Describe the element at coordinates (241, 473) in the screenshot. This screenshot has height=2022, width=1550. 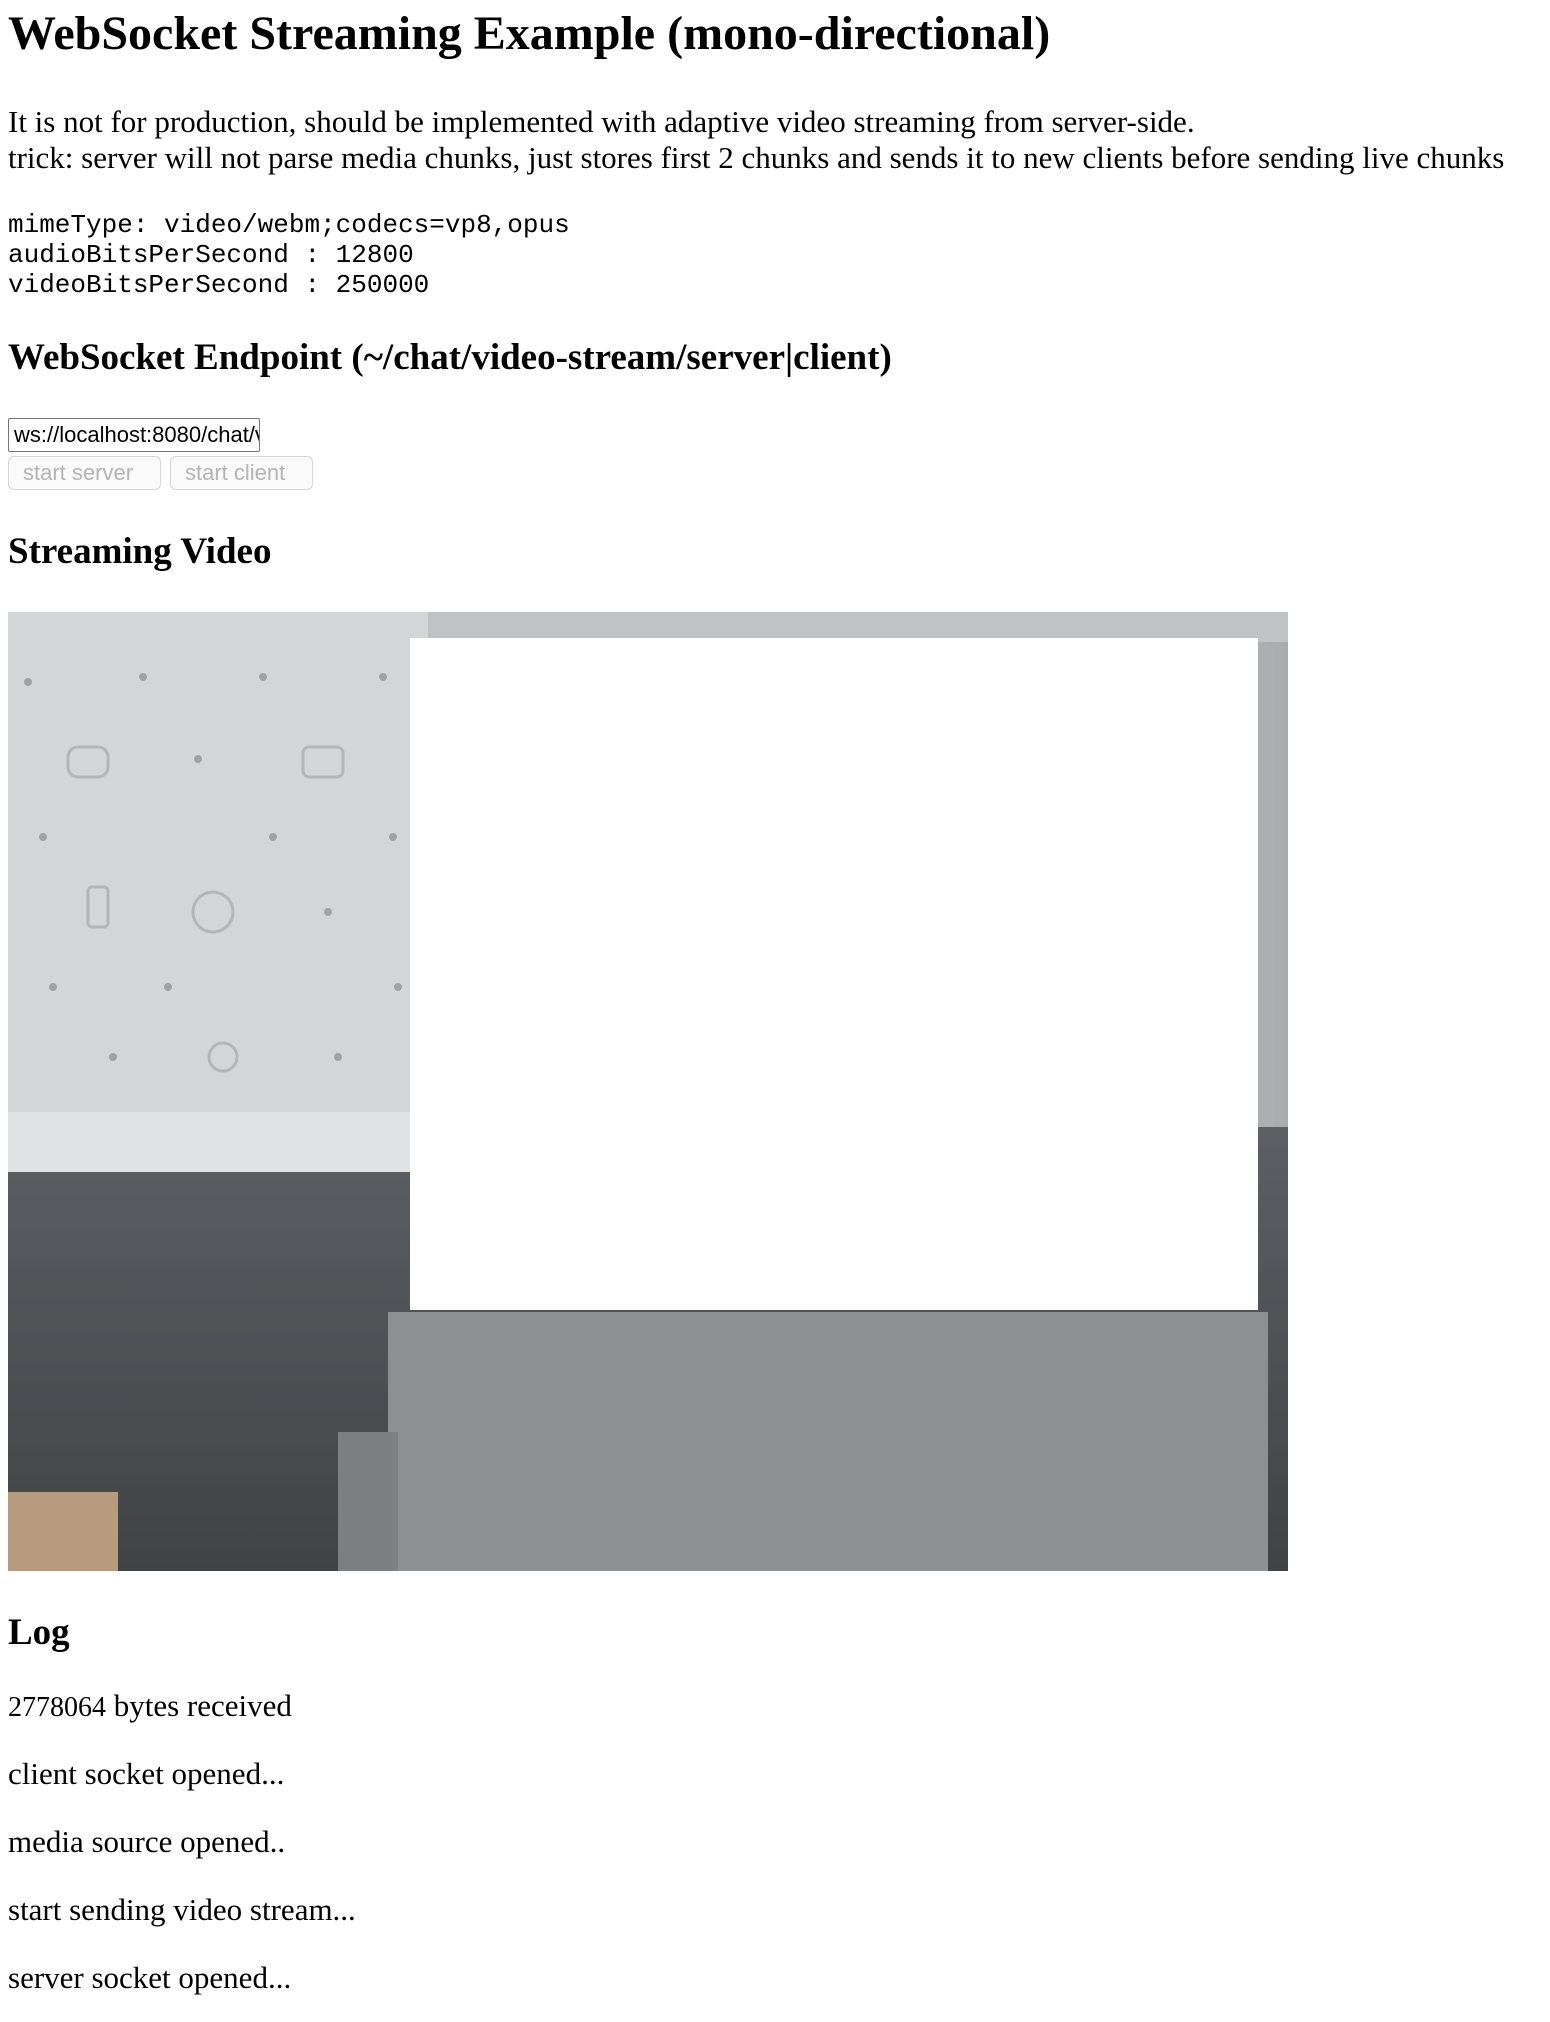
I see `start-client-button: start client` at that location.